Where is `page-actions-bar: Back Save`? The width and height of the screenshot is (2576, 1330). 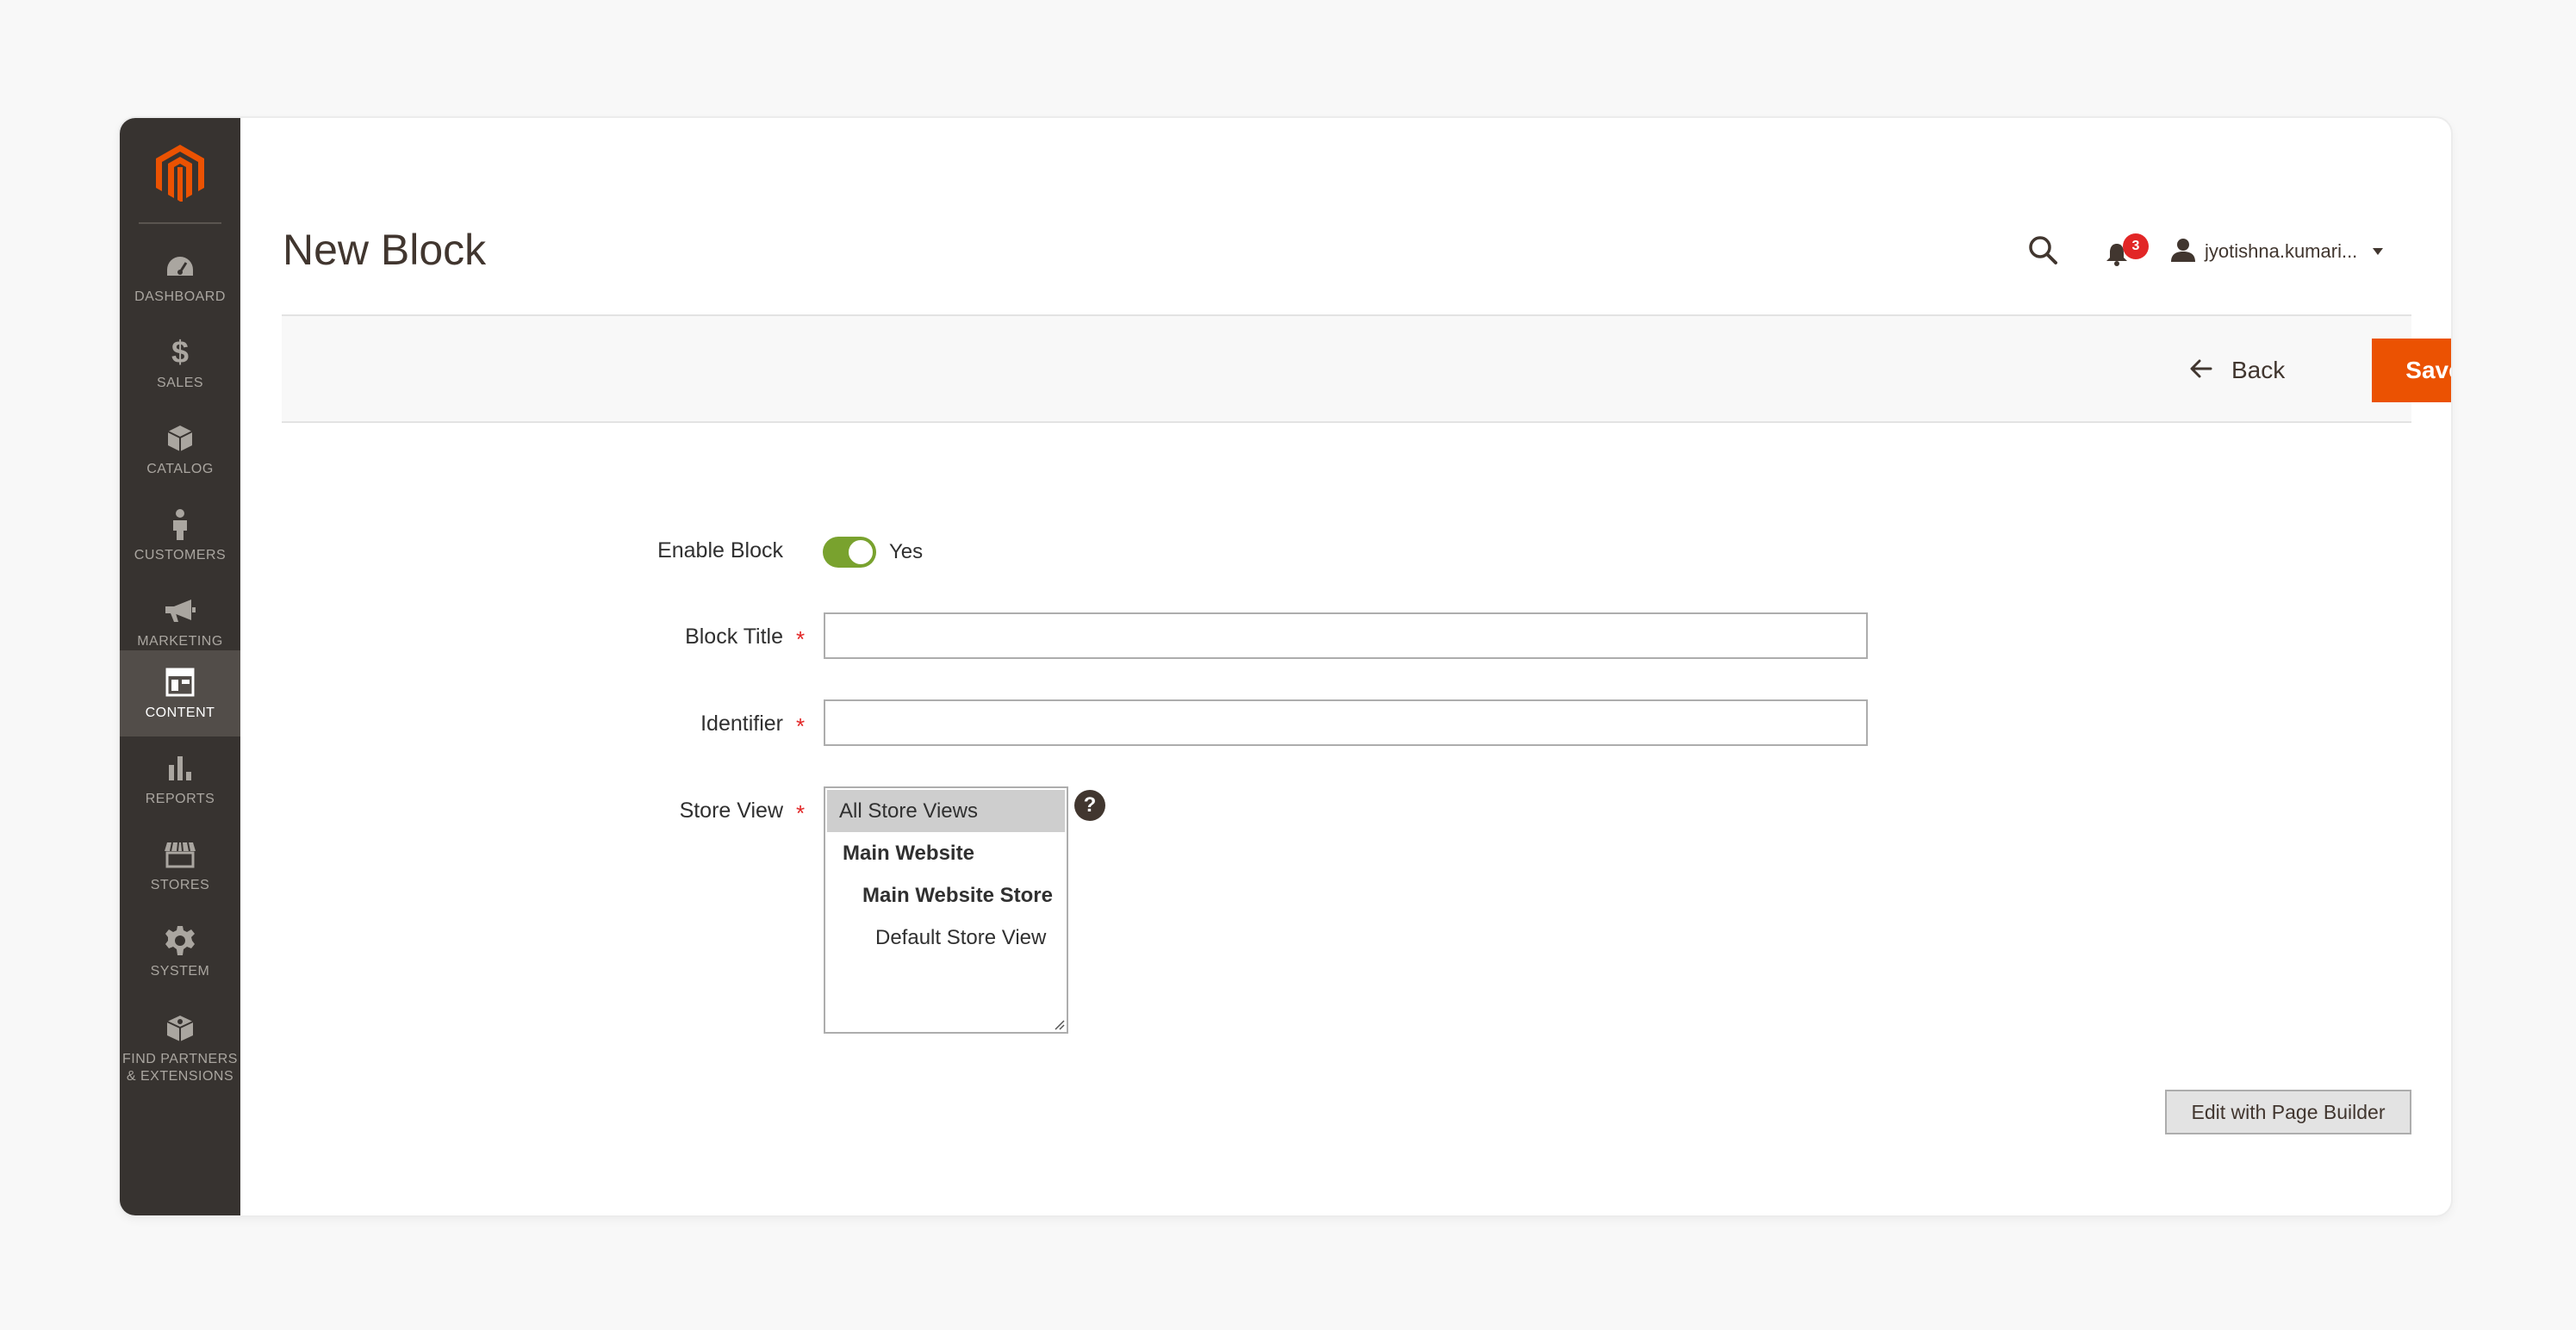
page-actions-bar: Back Save is located at coordinates (1367, 368).